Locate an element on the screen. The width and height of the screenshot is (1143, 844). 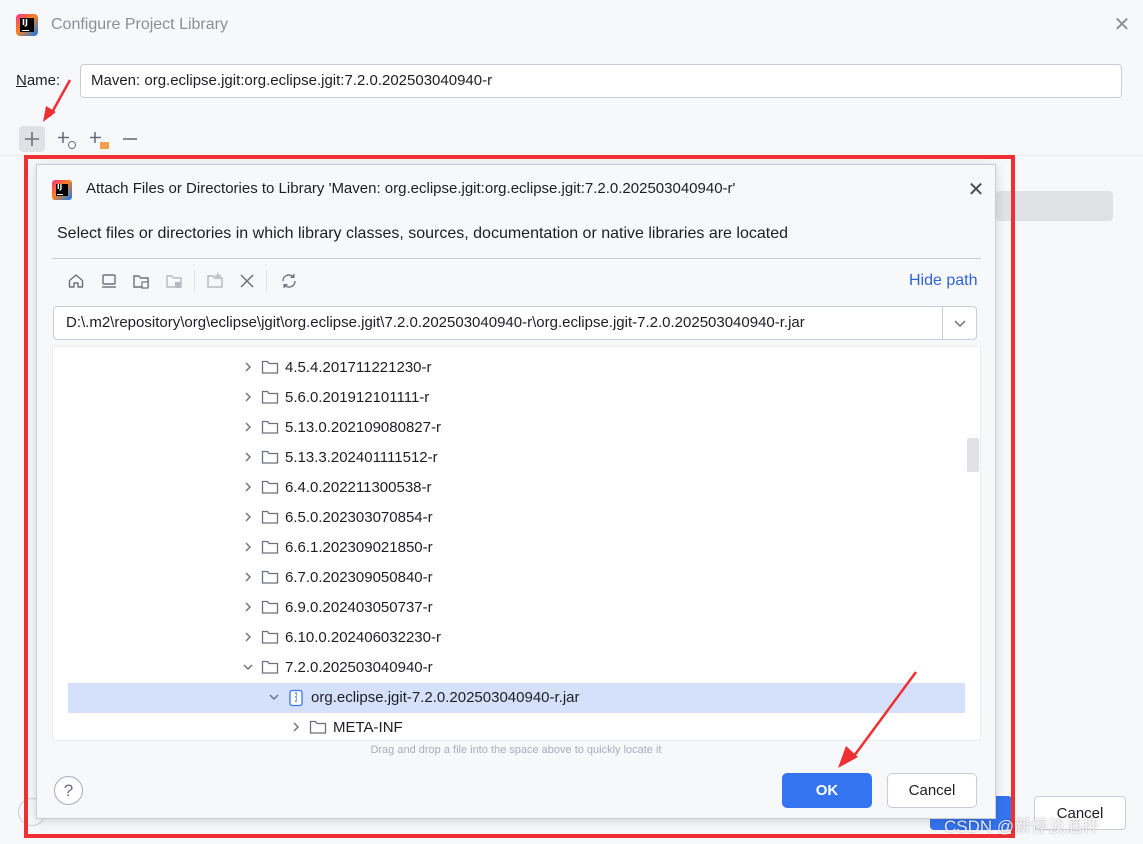
remove-icon is located at coordinates (130, 139).